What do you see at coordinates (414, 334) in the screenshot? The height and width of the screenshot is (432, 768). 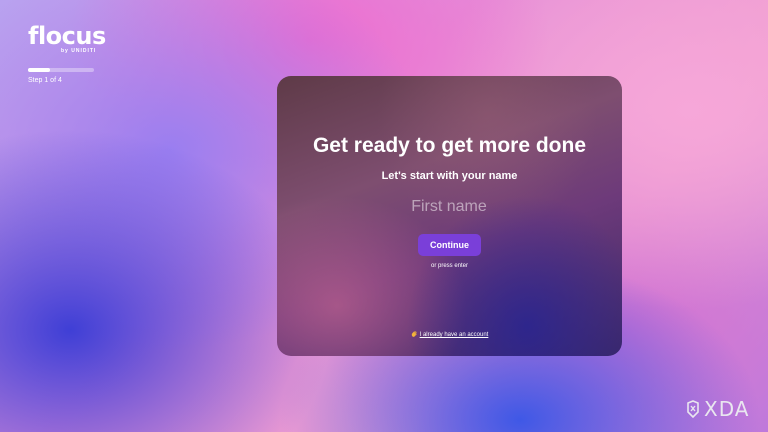 I see `waving-hand-icon` at bounding box center [414, 334].